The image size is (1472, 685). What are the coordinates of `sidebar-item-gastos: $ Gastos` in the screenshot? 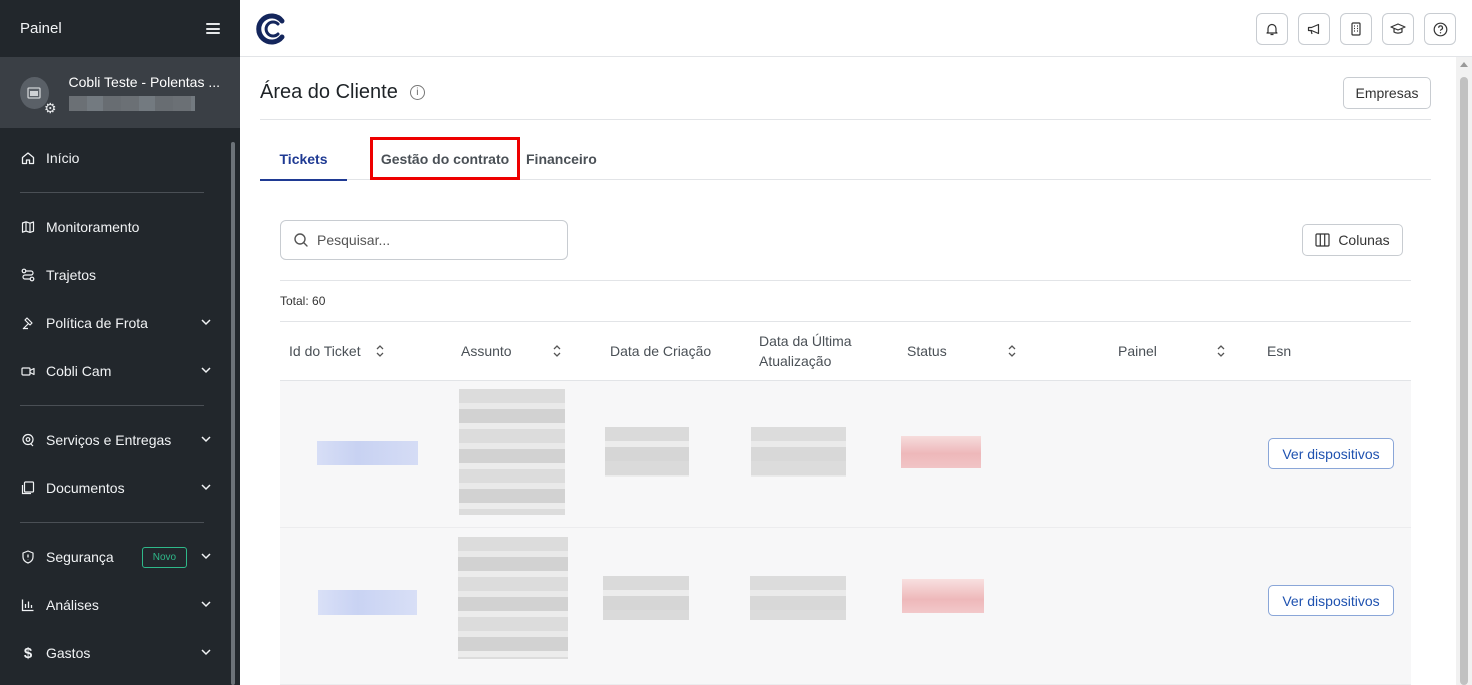 It's located at (120, 653).